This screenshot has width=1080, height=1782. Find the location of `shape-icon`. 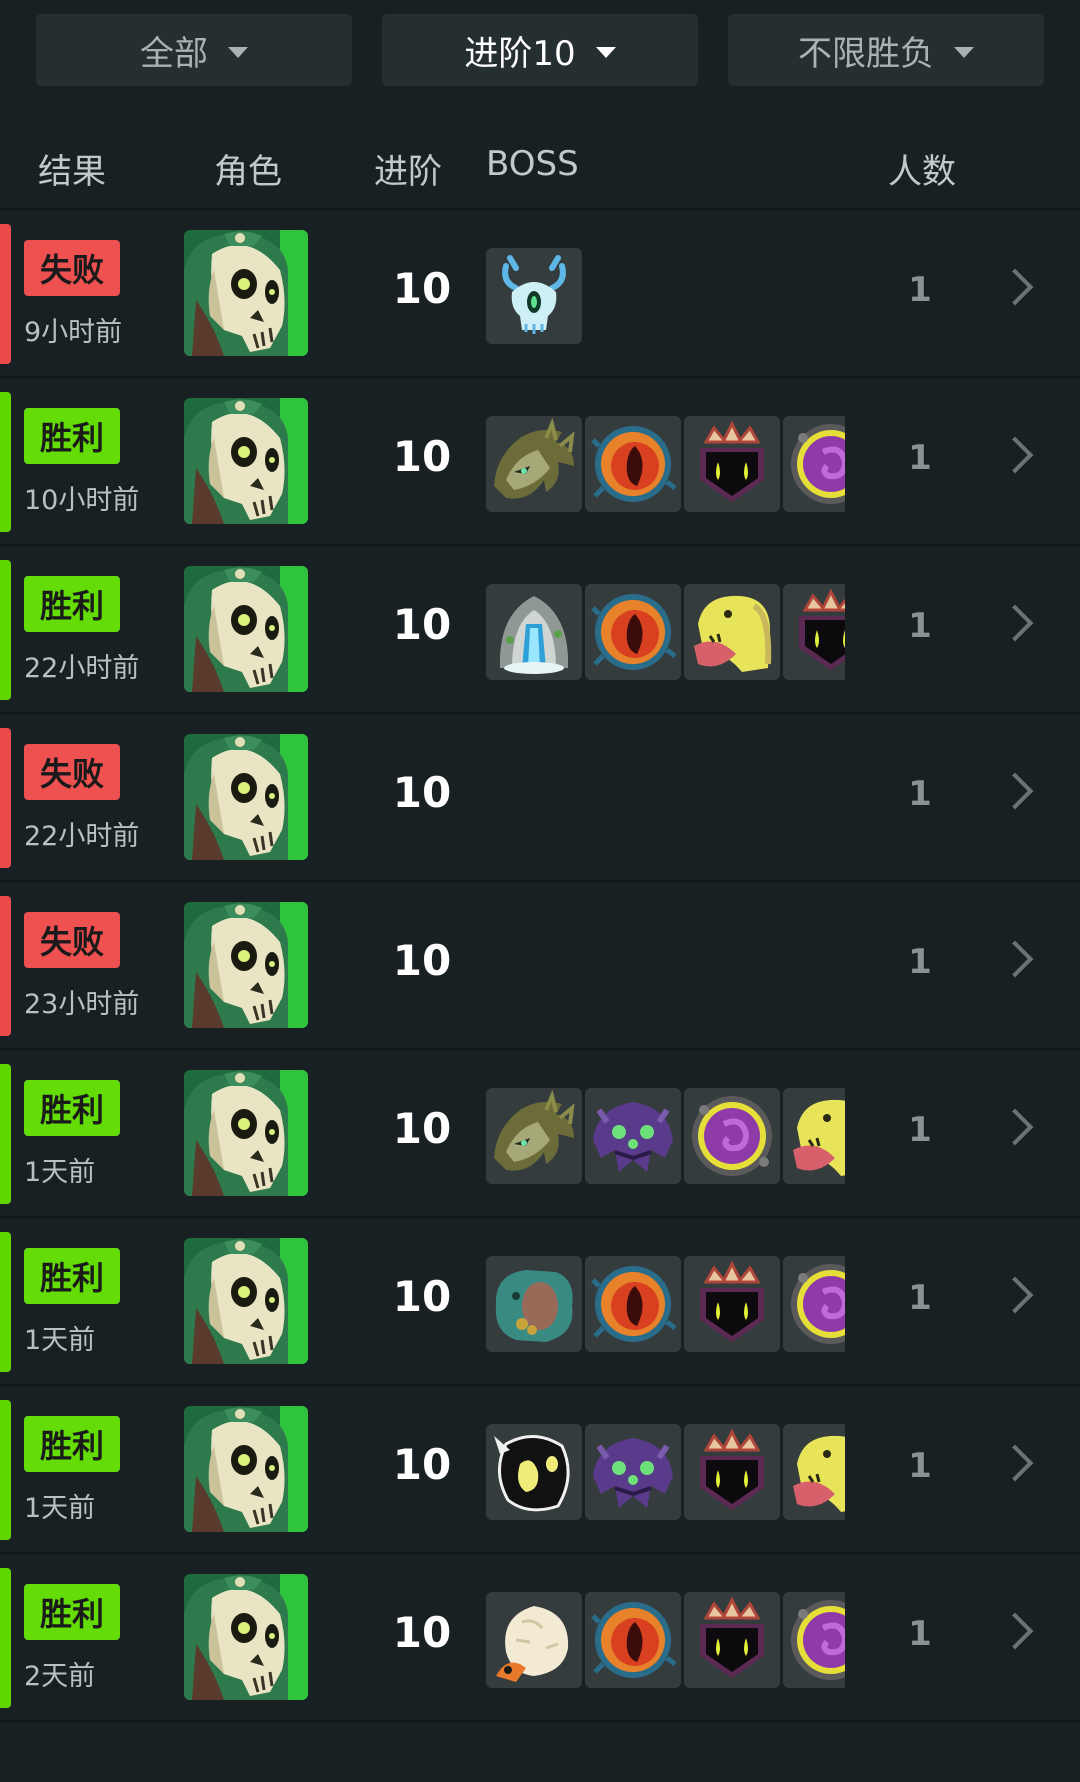

shape-icon is located at coordinates (534, 1472).